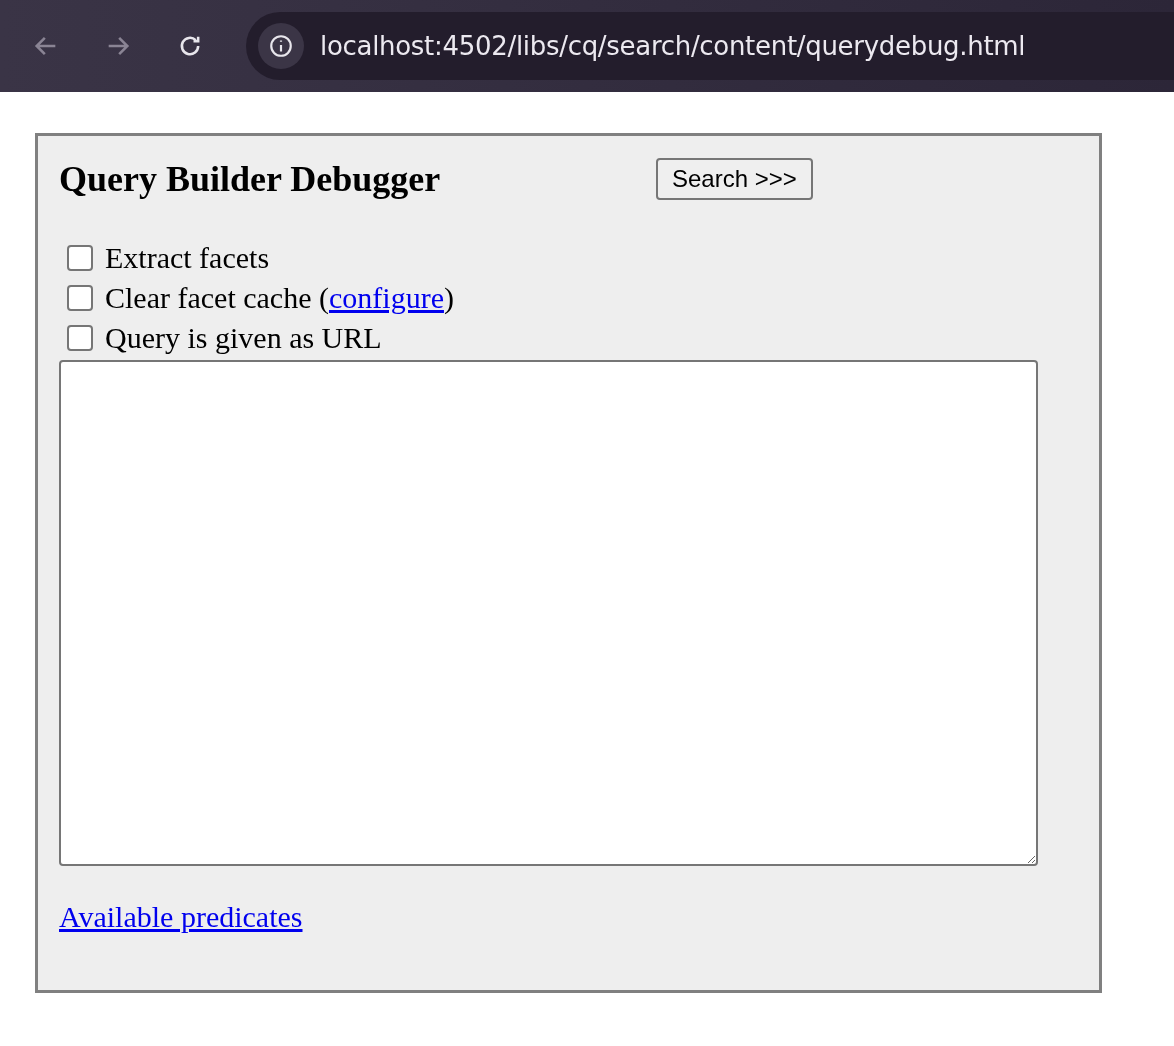 This screenshot has height=1046, width=1174. What do you see at coordinates (734, 179) in the screenshot?
I see `search-button: Search >>>` at bounding box center [734, 179].